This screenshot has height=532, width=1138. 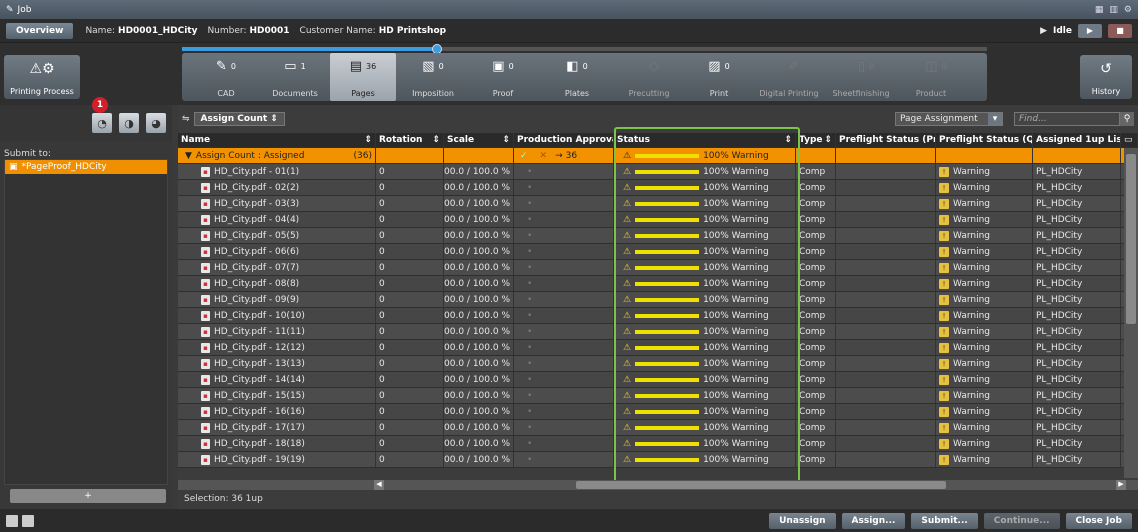 I want to click on step-cad: ✎ 0 CAD, so click(x=226, y=77).